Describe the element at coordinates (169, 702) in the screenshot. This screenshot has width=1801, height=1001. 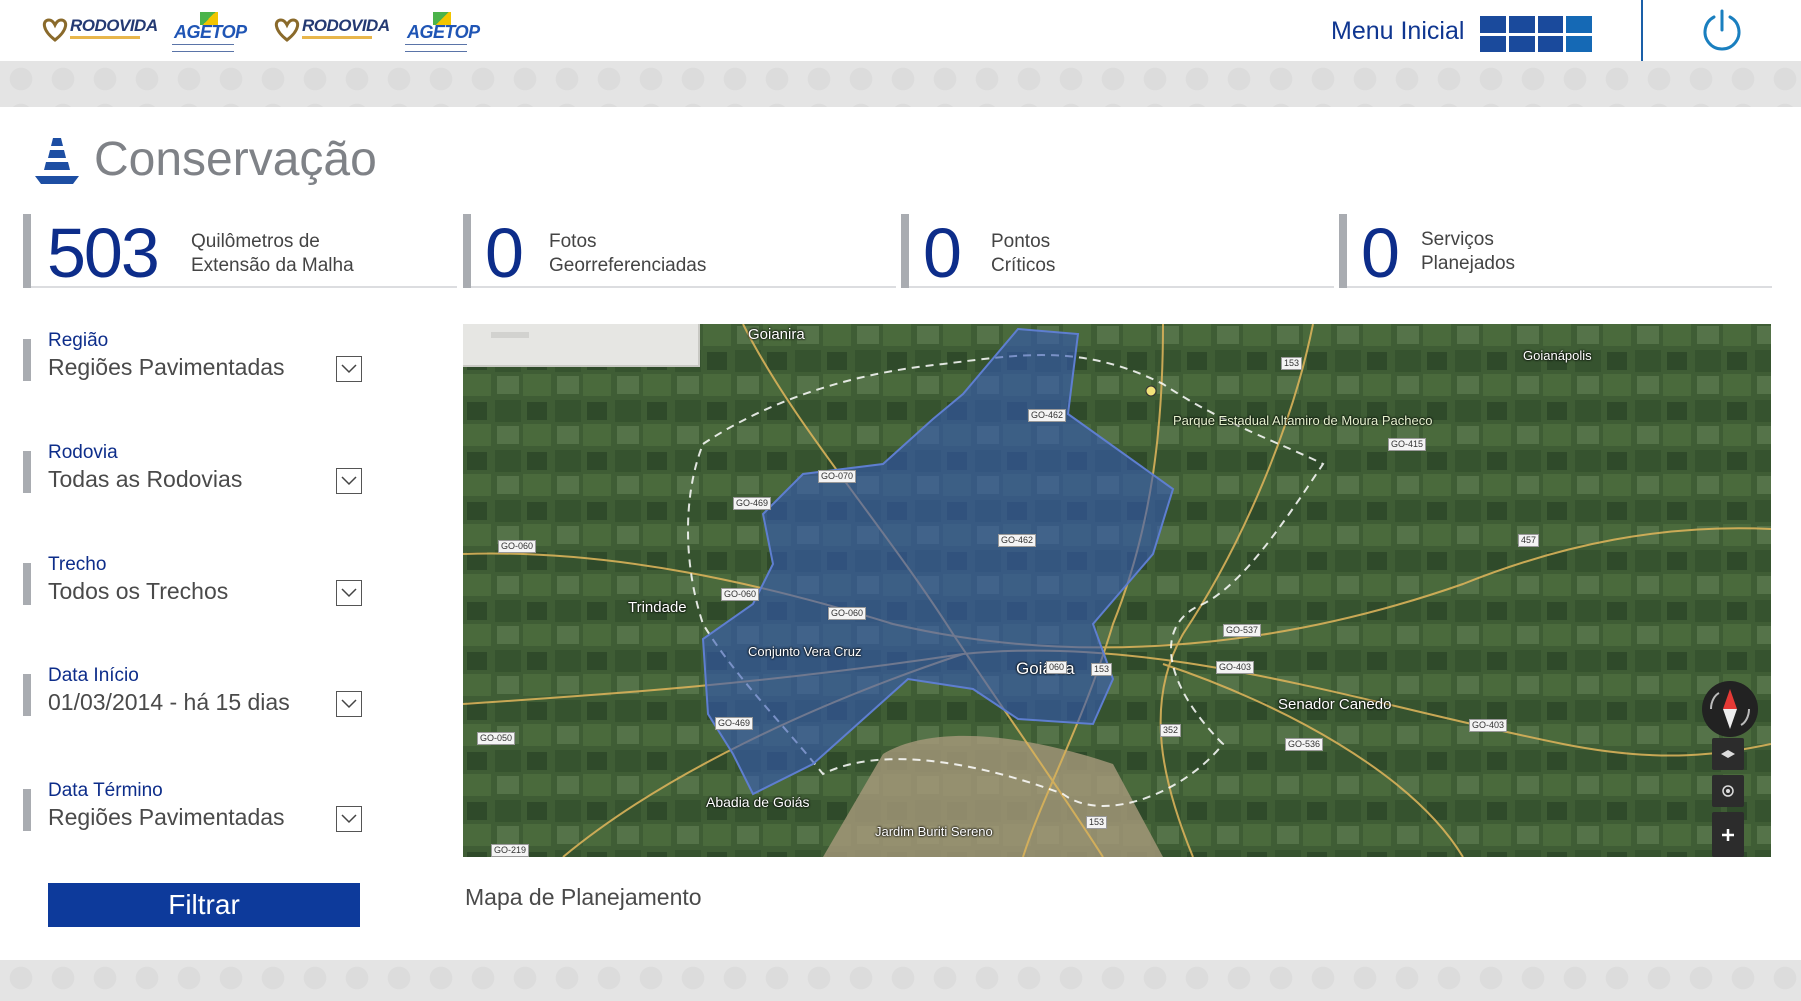
I see `filter-value: 01/03/2014 - há 15 dias` at that location.